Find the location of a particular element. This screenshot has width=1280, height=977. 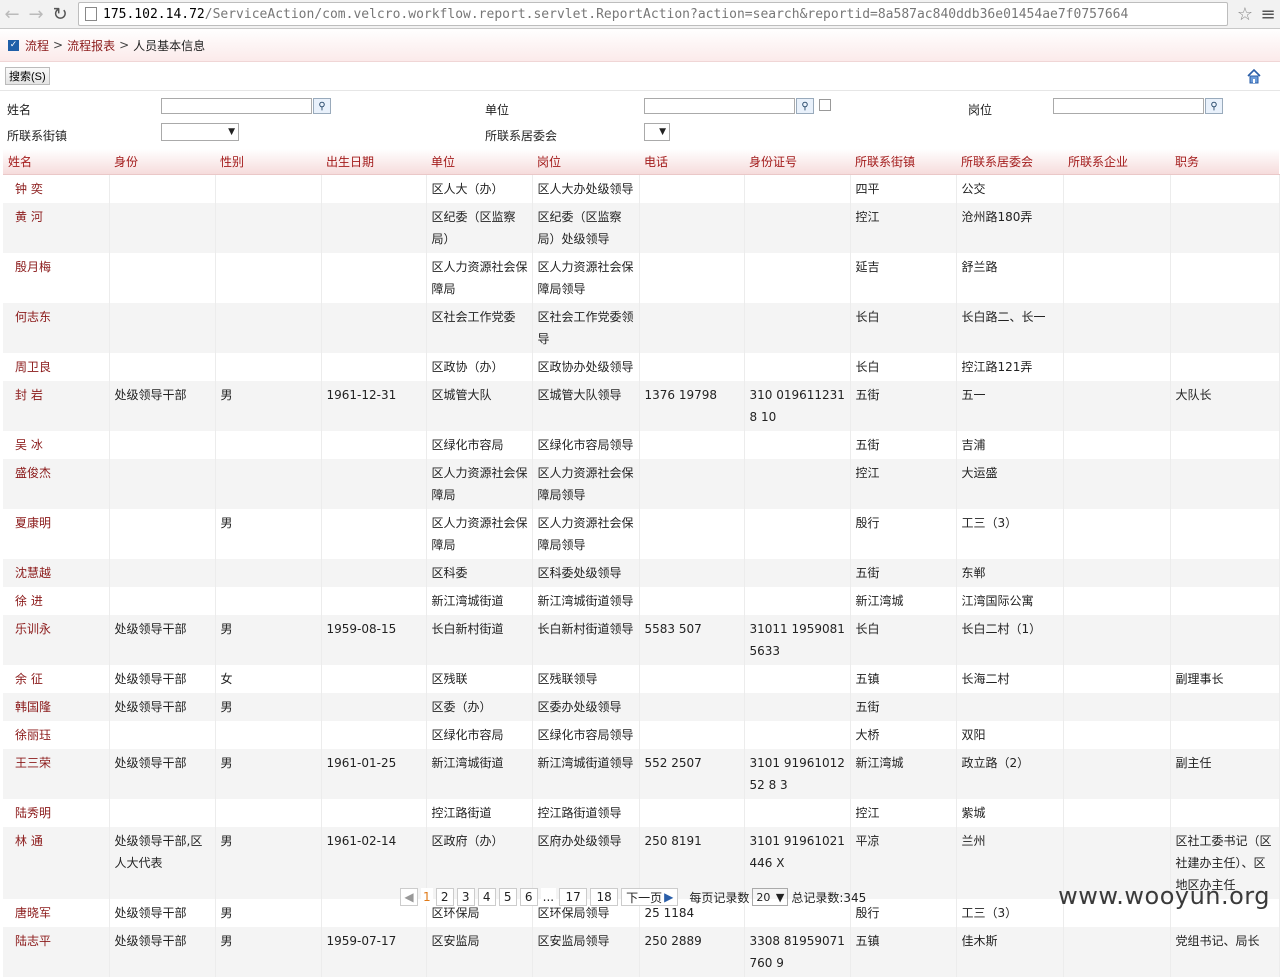

table-row: 黄 河区纪委（区监察局）区纪委（区监察局）处级领导控江沧州路180弄 is located at coordinates (641, 228).